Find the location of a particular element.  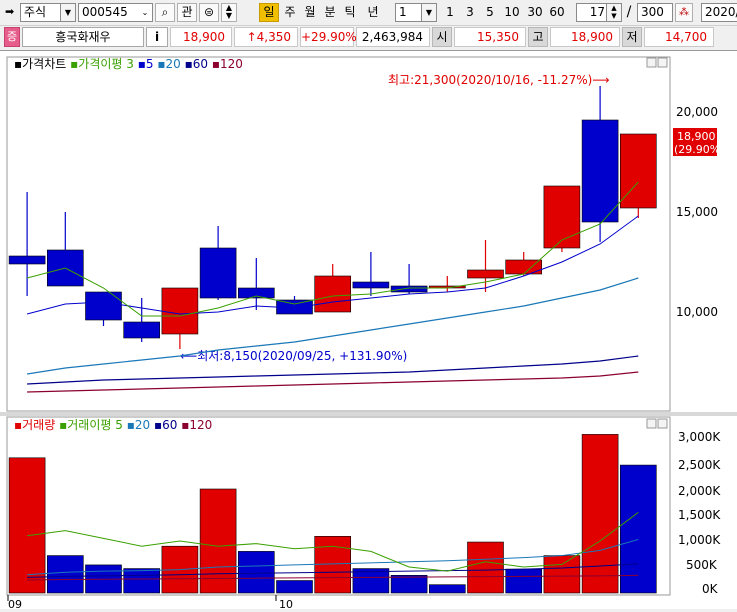

x-label-oct: 10 is located at coordinates (286, 603).